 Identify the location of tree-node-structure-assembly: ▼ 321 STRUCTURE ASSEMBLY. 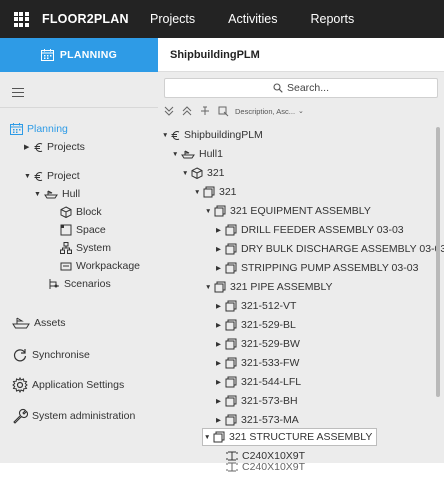
(290, 437).